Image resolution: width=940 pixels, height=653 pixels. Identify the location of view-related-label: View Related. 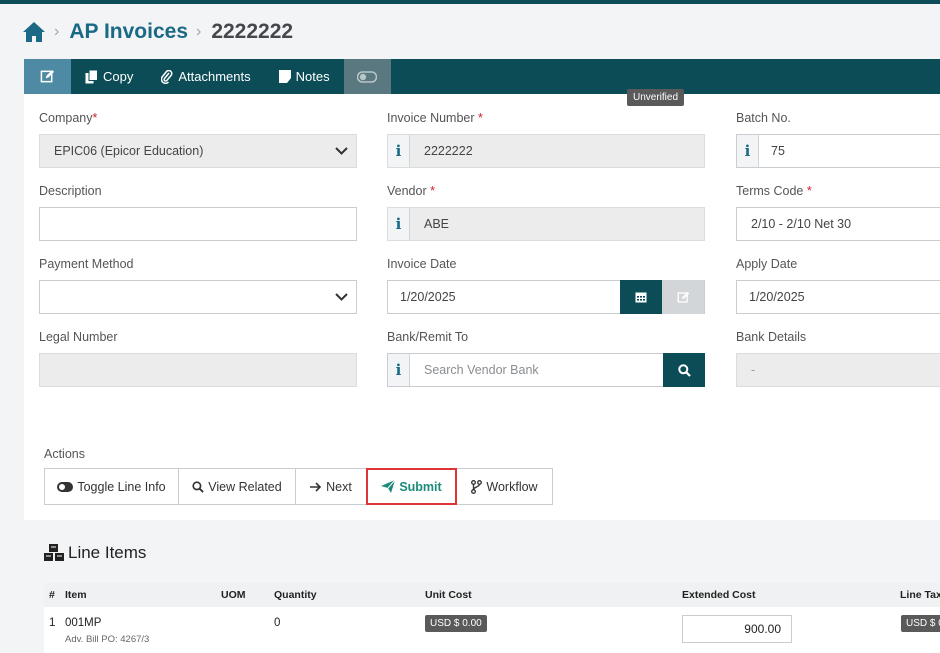
(245, 486).